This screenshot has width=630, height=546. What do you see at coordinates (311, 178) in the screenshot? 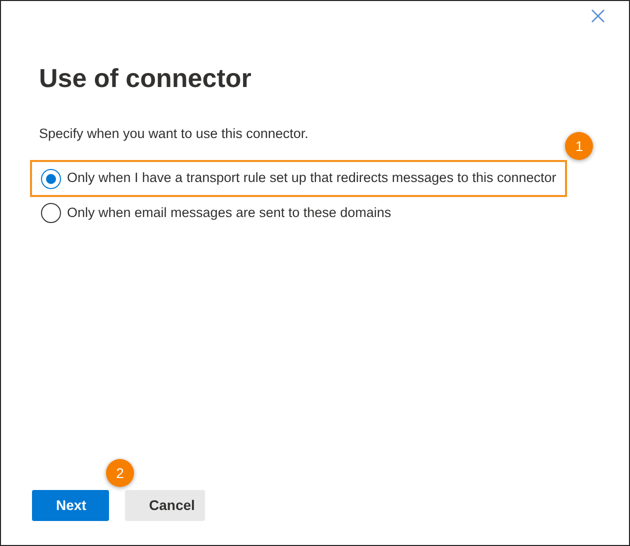
I see `radio-label: Only when I have a transport rule set up that redirects messages to this connector` at bounding box center [311, 178].